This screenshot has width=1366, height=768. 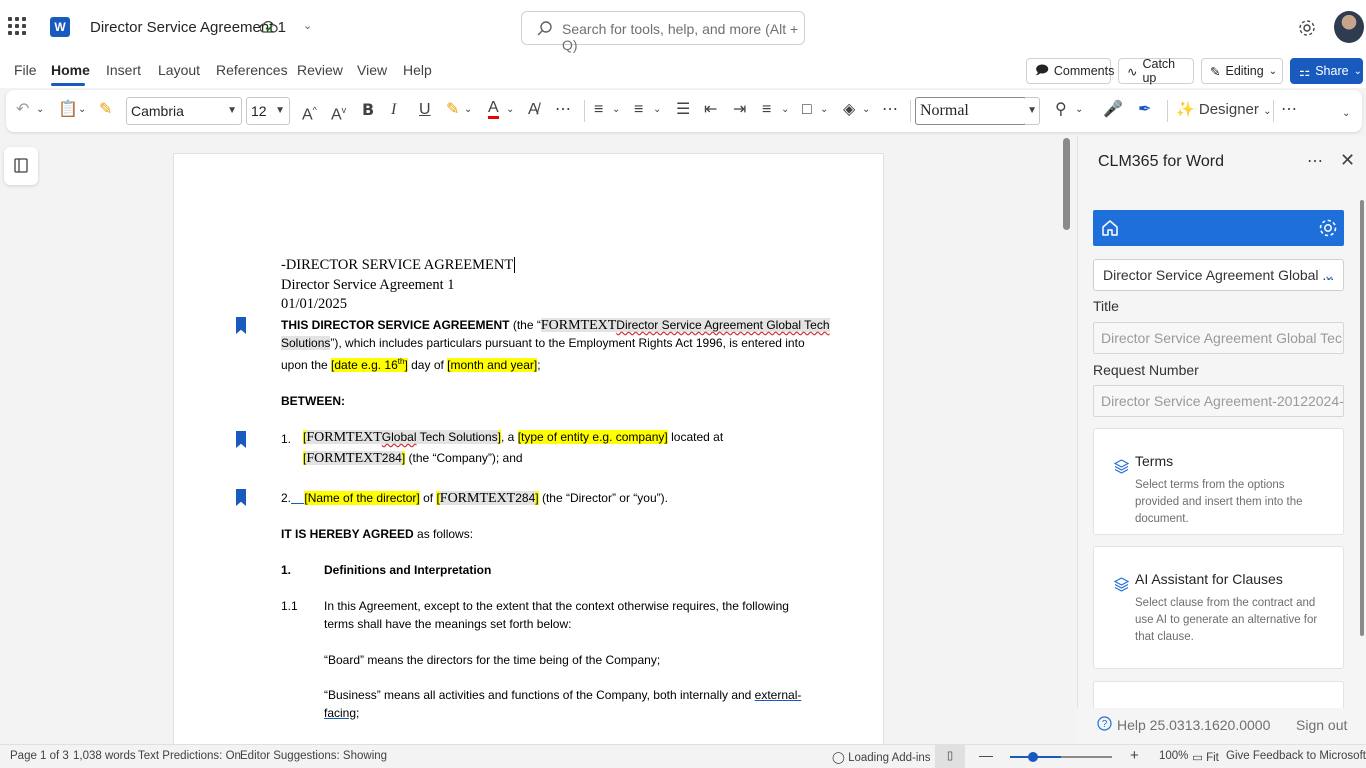 What do you see at coordinates (1066, 184) in the screenshot?
I see `document-scrollbar` at bounding box center [1066, 184].